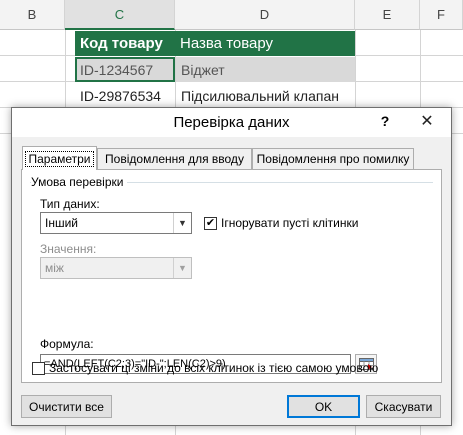 This screenshot has height=435, width=463. What do you see at coordinates (231, 122) in the screenshot?
I see `dialog-title: Перевірка даних` at bounding box center [231, 122].